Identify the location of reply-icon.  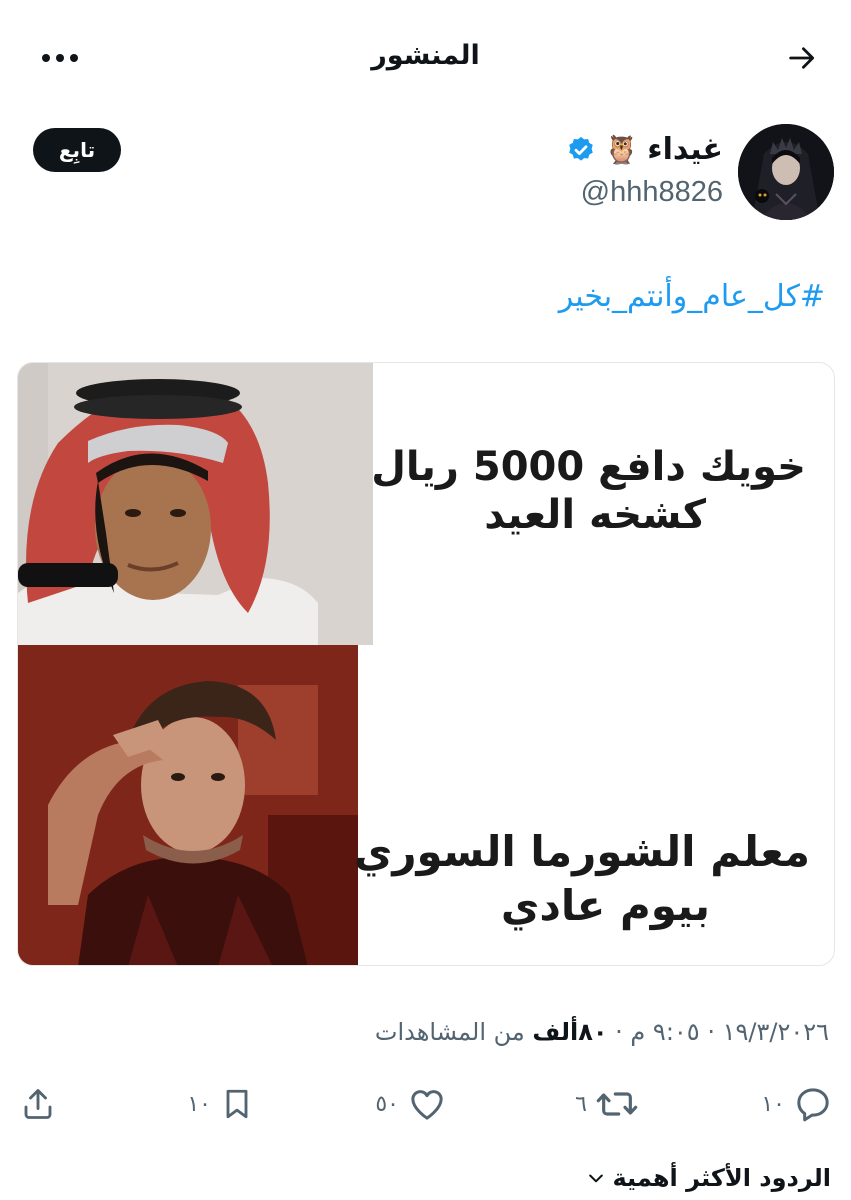
(813, 1105).